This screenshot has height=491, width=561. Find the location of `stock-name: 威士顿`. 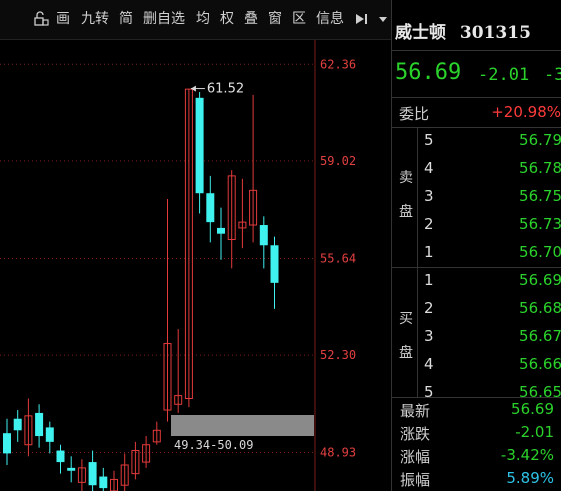

stock-name: 威士顿 is located at coordinates (420, 33).